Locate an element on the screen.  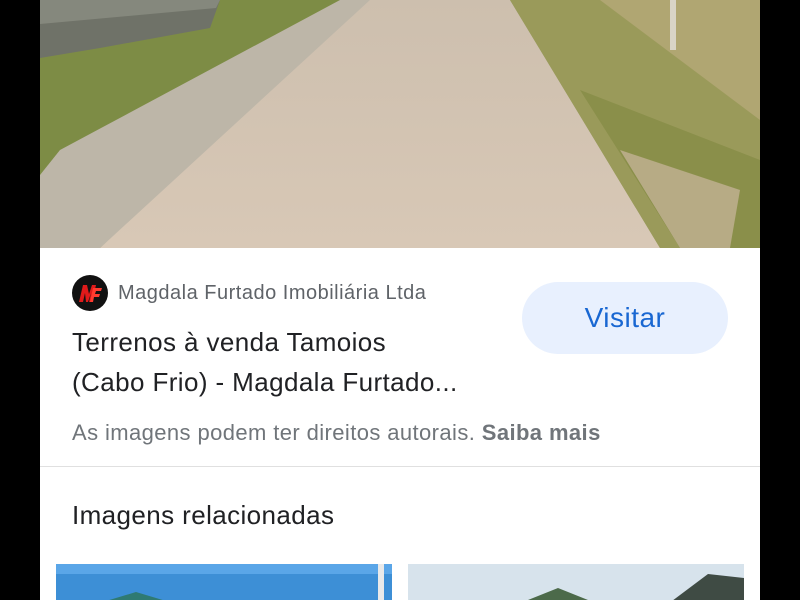
source-row: Magdala Furtado Imobiliária Ltda is located at coordinates (249, 293).